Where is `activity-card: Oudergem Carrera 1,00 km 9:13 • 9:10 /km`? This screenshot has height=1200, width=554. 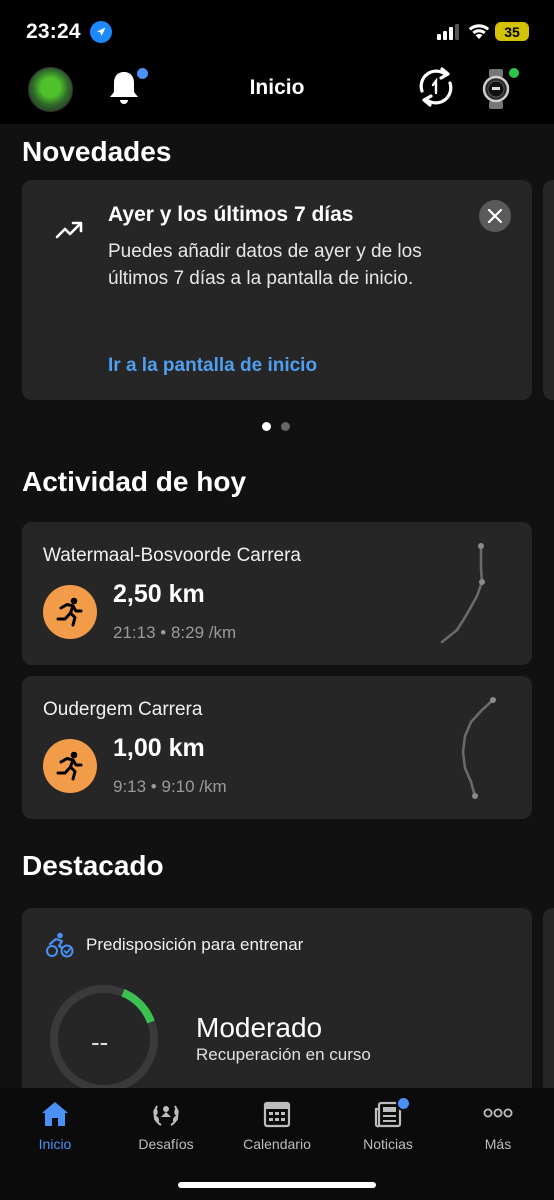
activity-card: Oudergem Carrera 1,00 km 9:13 • 9:10 /km is located at coordinates (277, 747).